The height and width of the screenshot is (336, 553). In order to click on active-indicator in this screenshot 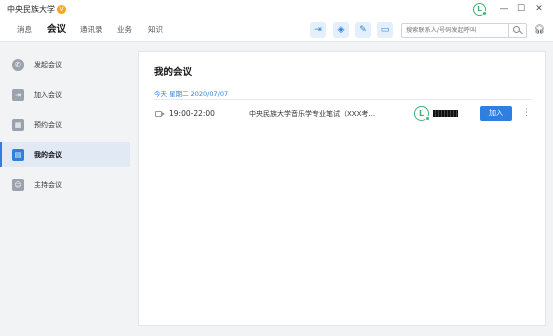, I will do `click(1, 154)`.